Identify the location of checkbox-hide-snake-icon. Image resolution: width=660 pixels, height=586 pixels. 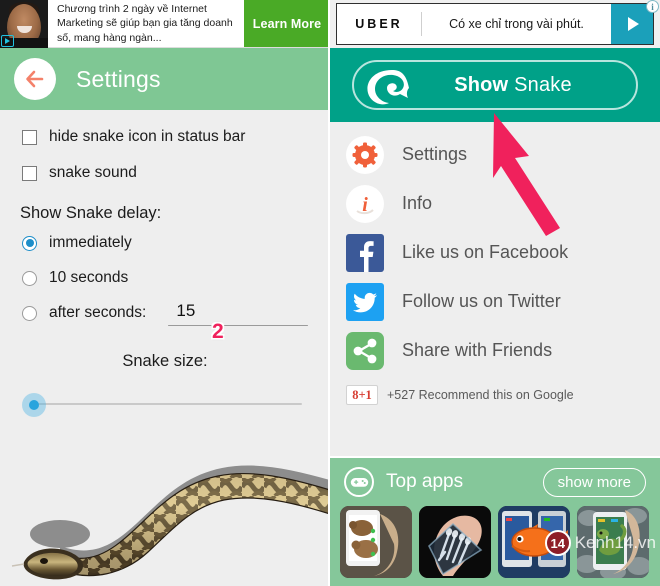
(29, 137).